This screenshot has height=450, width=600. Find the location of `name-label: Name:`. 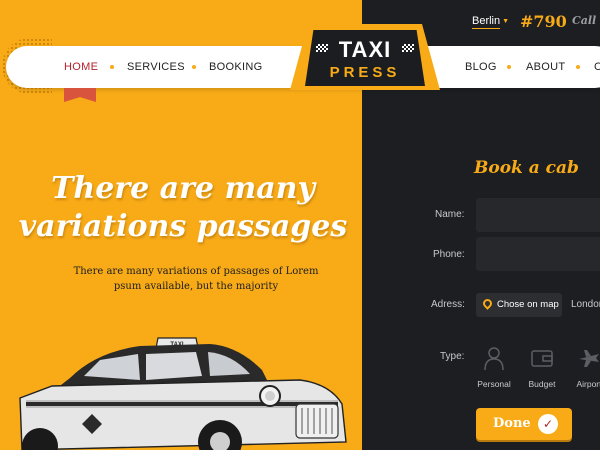

name-label: Name: is located at coordinates (450, 214).